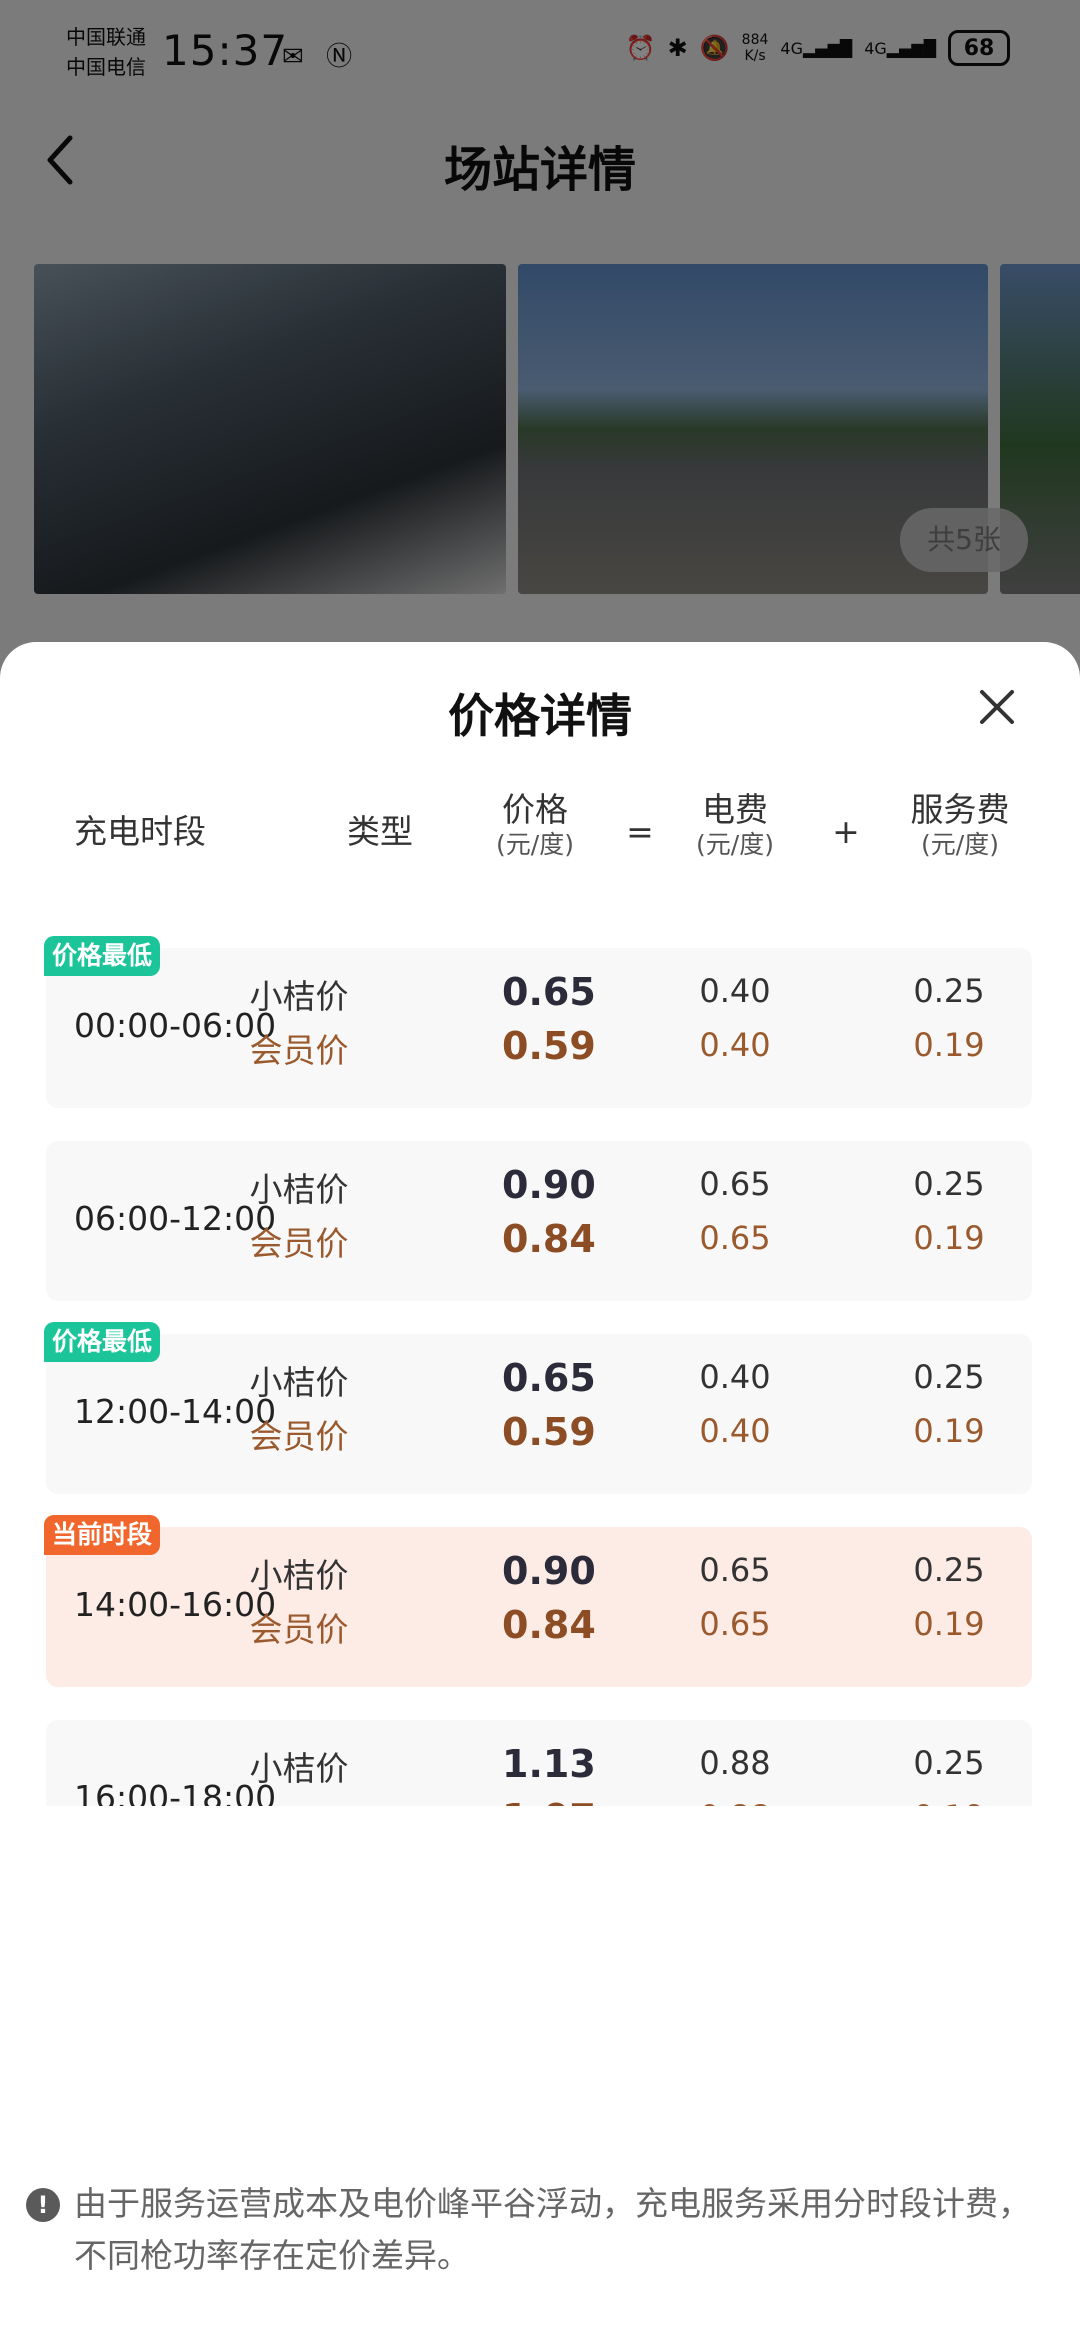 The width and height of the screenshot is (1080, 2340). Describe the element at coordinates (140, 831) in the screenshot. I see `header-time: 充电时段` at that location.